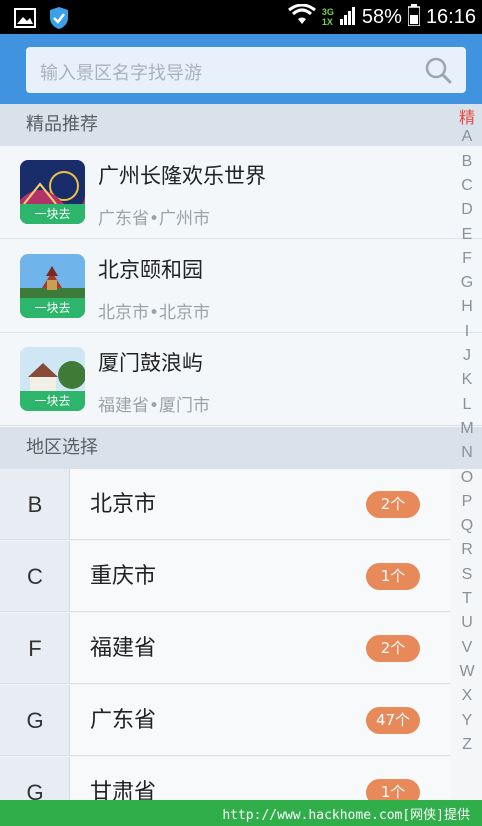 The image size is (482, 826). I want to click on index-letter-i: I, so click(467, 332).